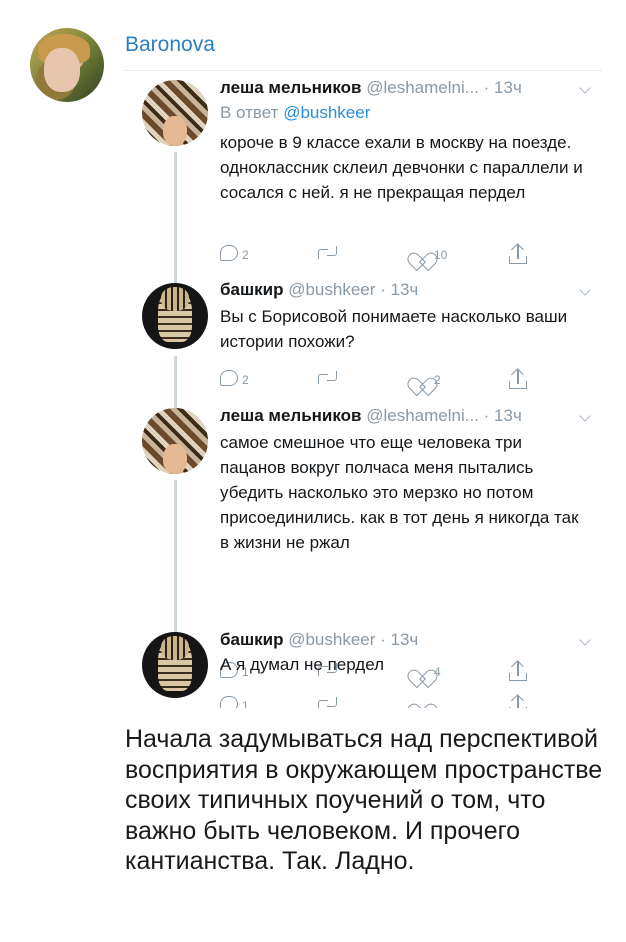 This screenshot has height=942, width=626. What do you see at coordinates (133, 1) in the screenshot?
I see `previous-message-fragment` at bounding box center [133, 1].